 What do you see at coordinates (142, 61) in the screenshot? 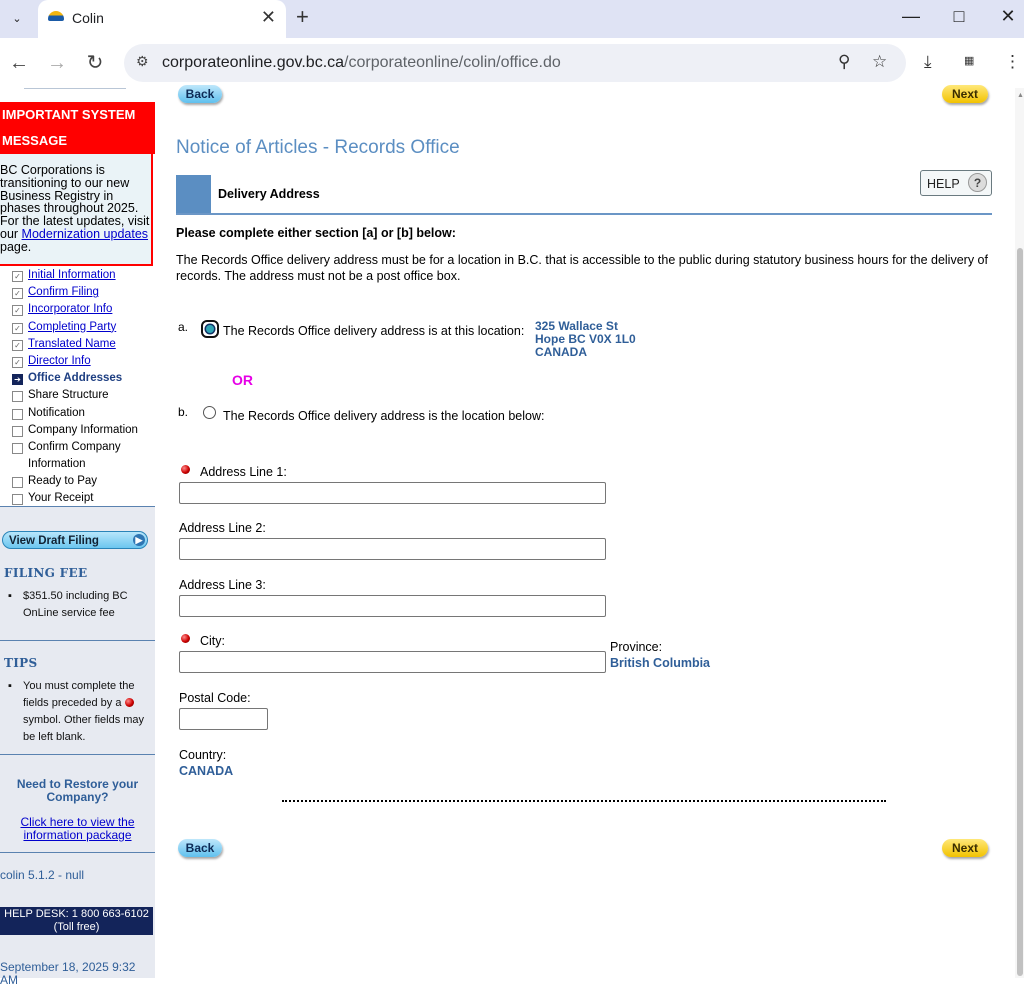
I see `site-info-icon: ⚙` at bounding box center [142, 61].